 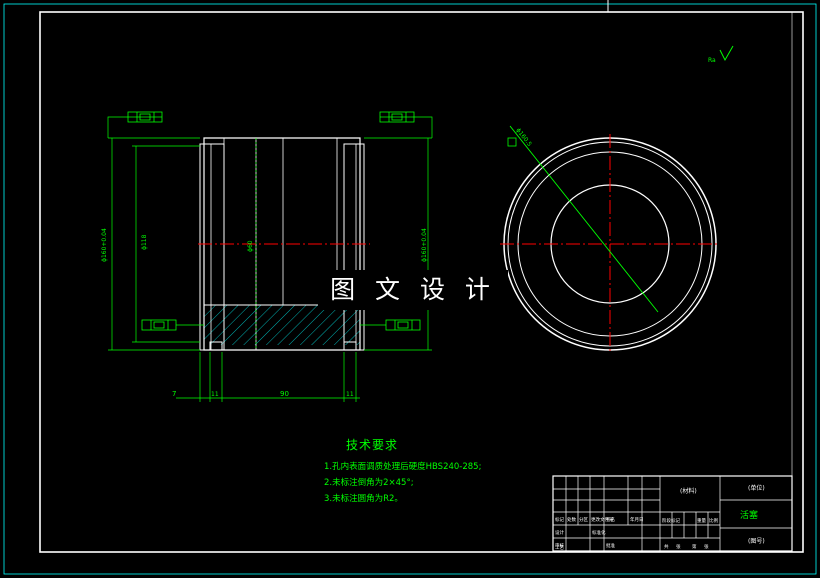 I want to click on side-view, so click(x=610, y=238).